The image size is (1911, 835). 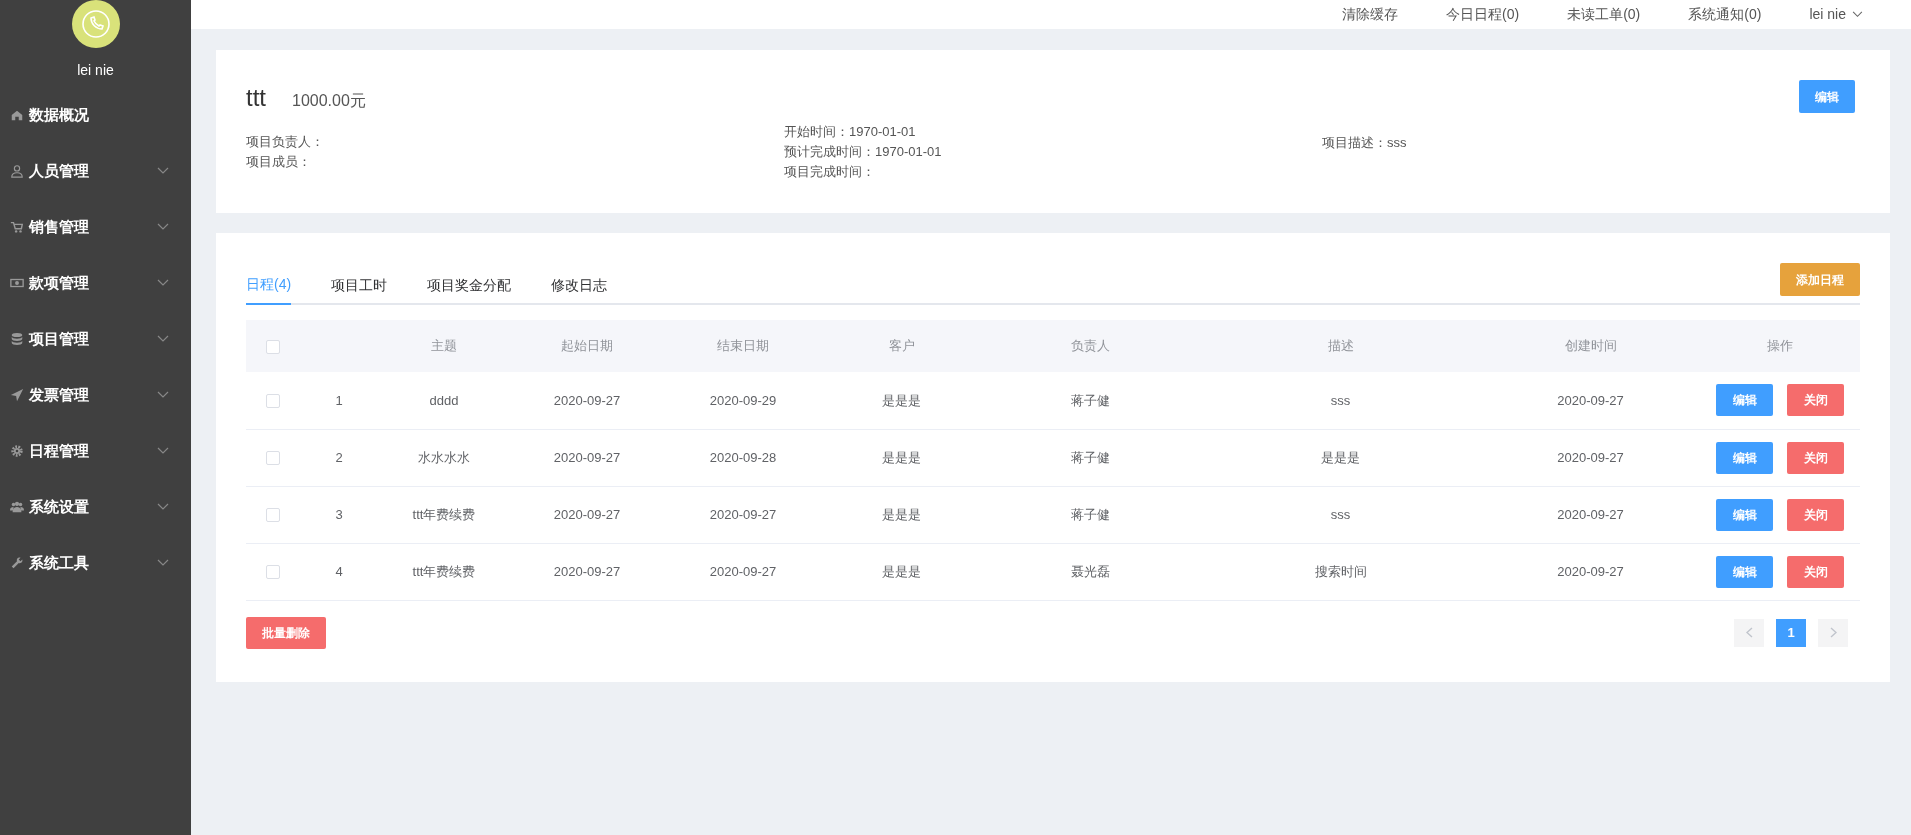 What do you see at coordinates (95, 70) in the screenshot?
I see `user-name: lei nie` at bounding box center [95, 70].